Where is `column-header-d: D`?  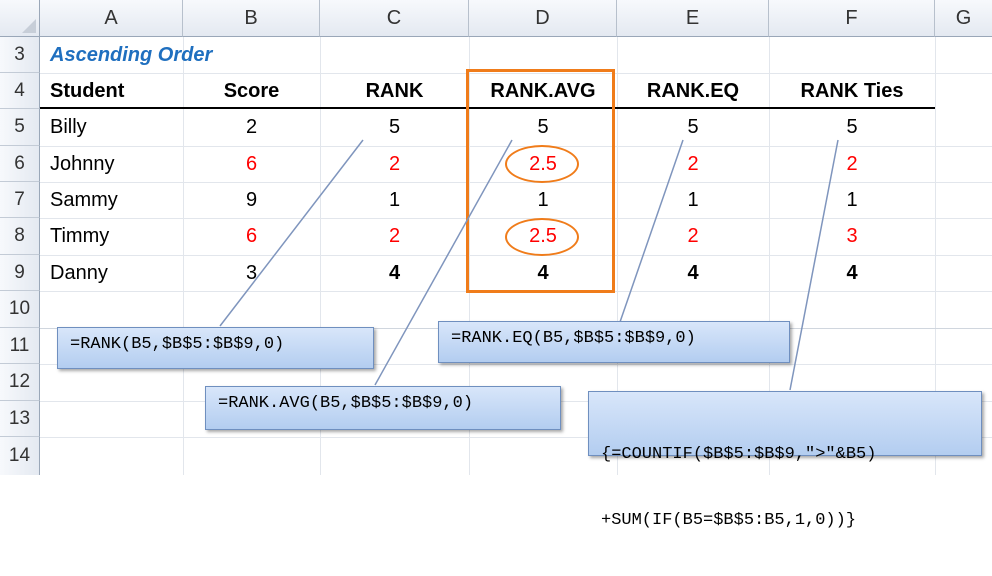
column-header-d: D is located at coordinates (543, 18).